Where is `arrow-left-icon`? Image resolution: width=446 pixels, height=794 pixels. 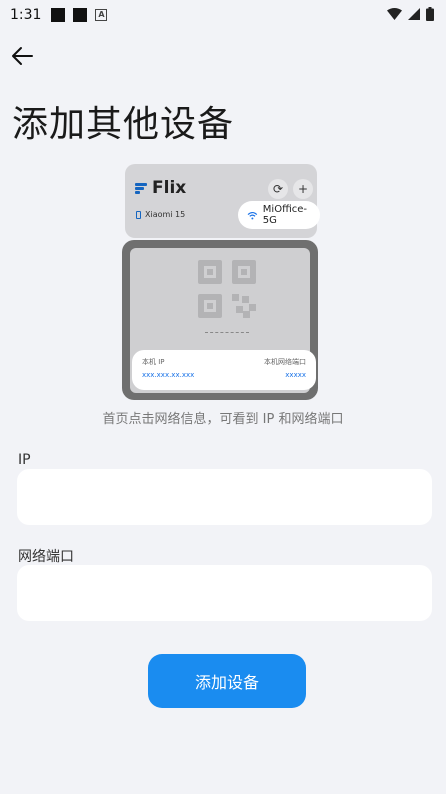
arrow-left-icon is located at coordinates (22, 56).